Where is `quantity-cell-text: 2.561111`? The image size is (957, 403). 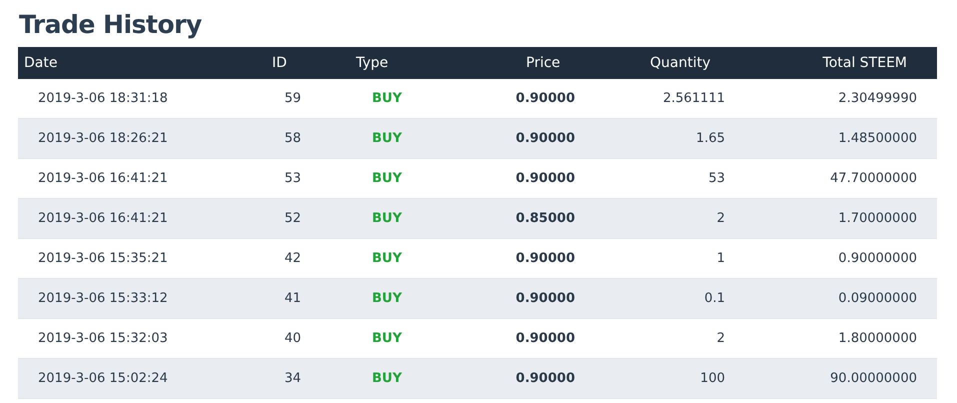
quantity-cell-text: 2.561111 is located at coordinates (694, 98).